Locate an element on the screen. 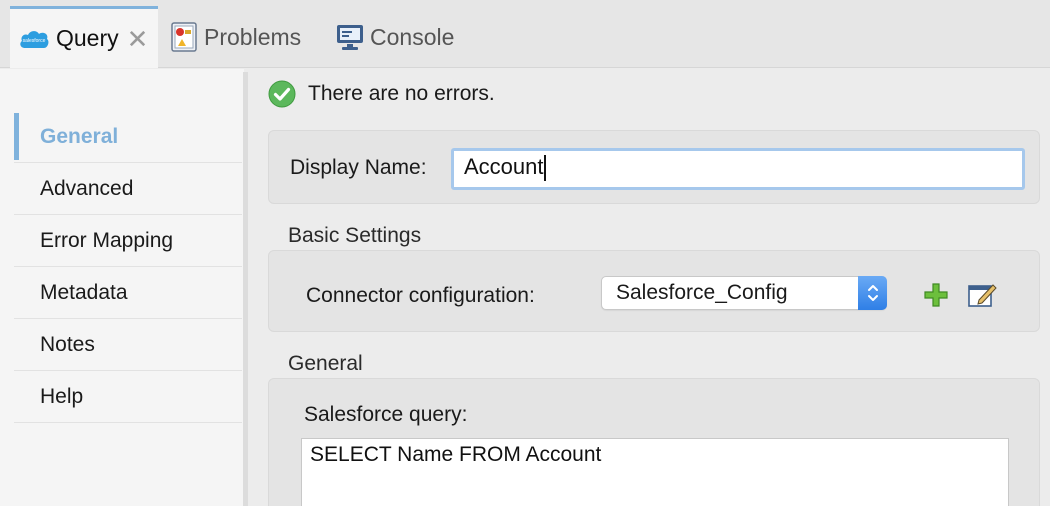 Image resolution: width=1050 pixels, height=506 pixels. connector-config-select: Salesforce_Config is located at coordinates (744, 293).